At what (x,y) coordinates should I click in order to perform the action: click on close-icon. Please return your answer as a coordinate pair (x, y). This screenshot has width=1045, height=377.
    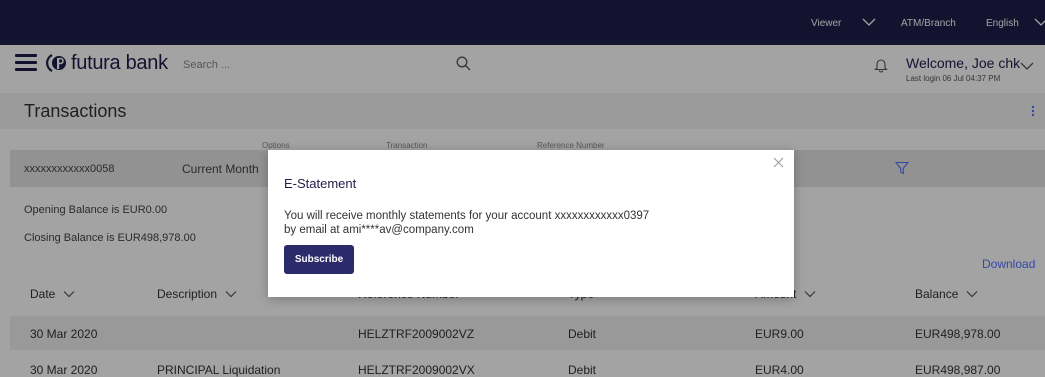
    Looking at the image, I should click on (778, 162).